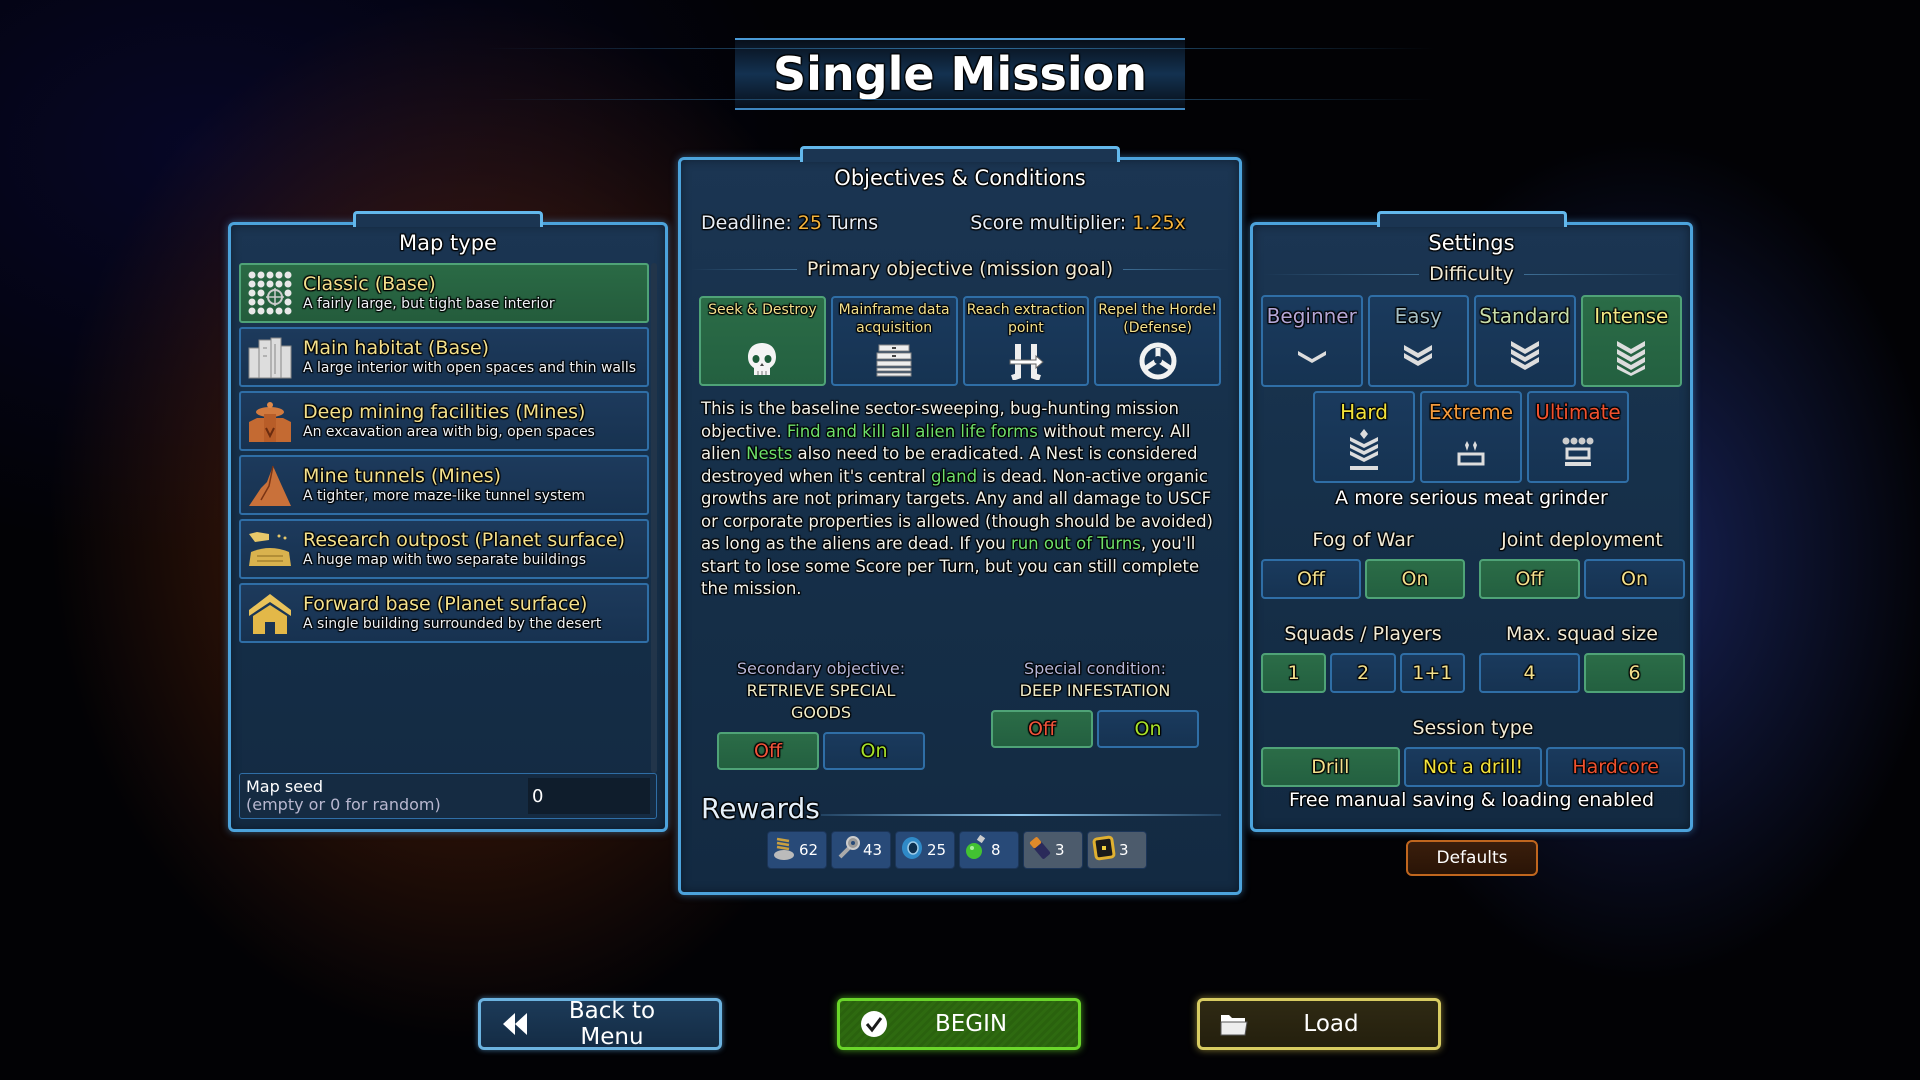  What do you see at coordinates (1471, 800) in the screenshot?
I see `session-description: Free manual saving & loading enabled` at bounding box center [1471, 800].